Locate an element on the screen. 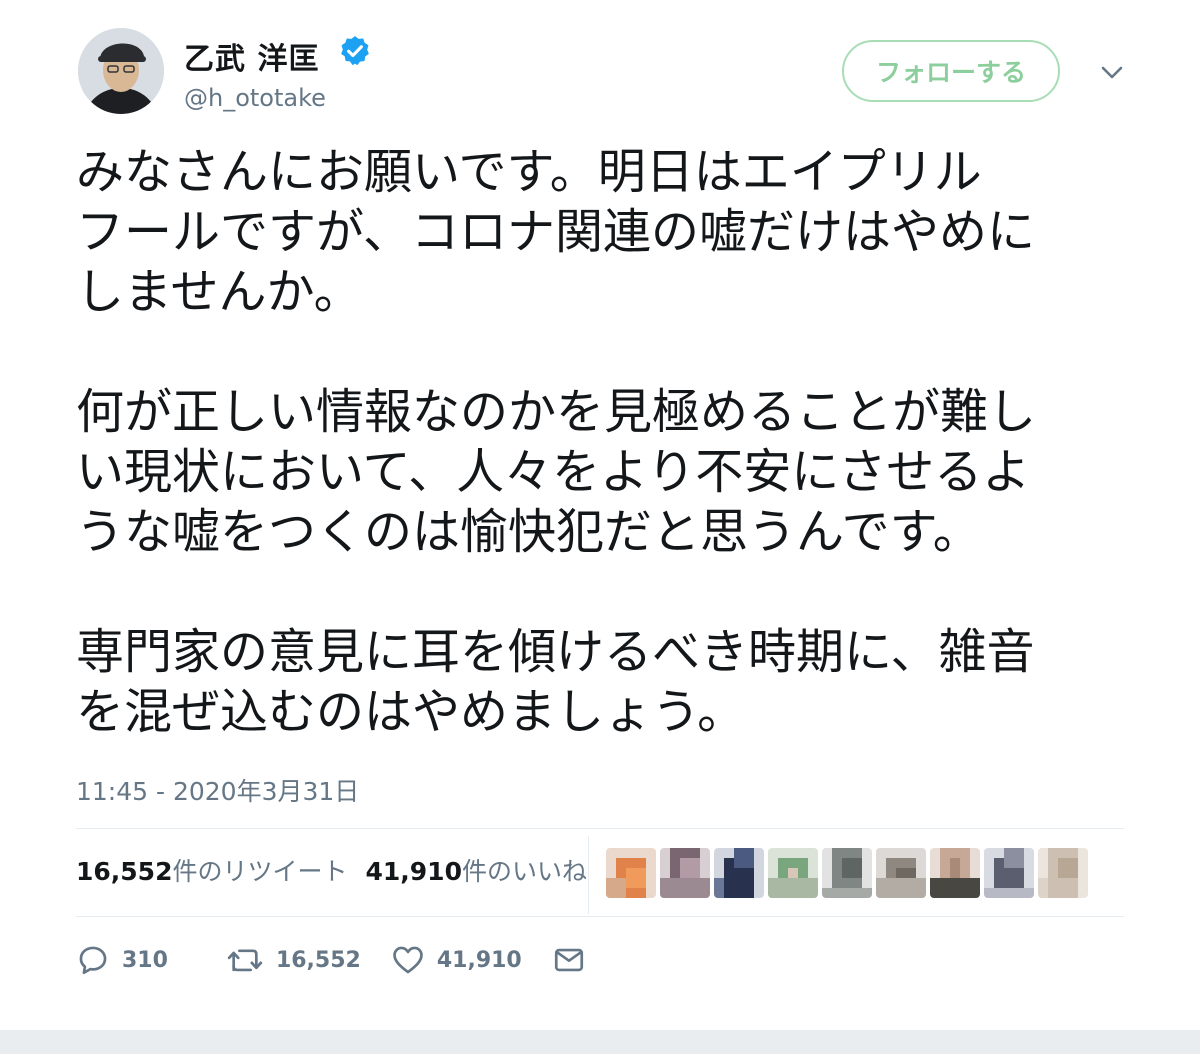  page-footer-strip is located at coordinates (600, 1042).